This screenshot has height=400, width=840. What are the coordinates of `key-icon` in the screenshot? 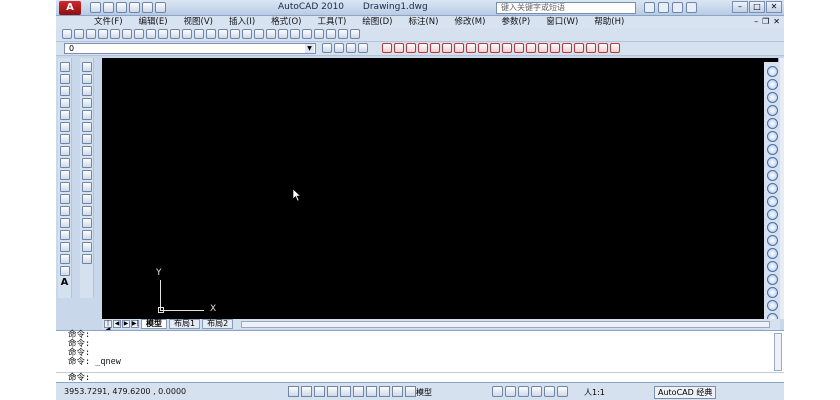 It's located at (663, 7).